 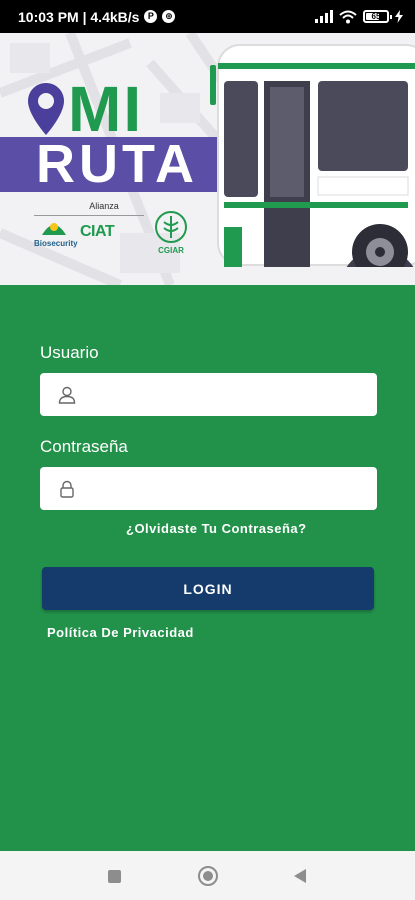 What do you see at coordinates (46, 109) in the screenshot?
I see `location-pin-icon` at bounding box center [46, 109].